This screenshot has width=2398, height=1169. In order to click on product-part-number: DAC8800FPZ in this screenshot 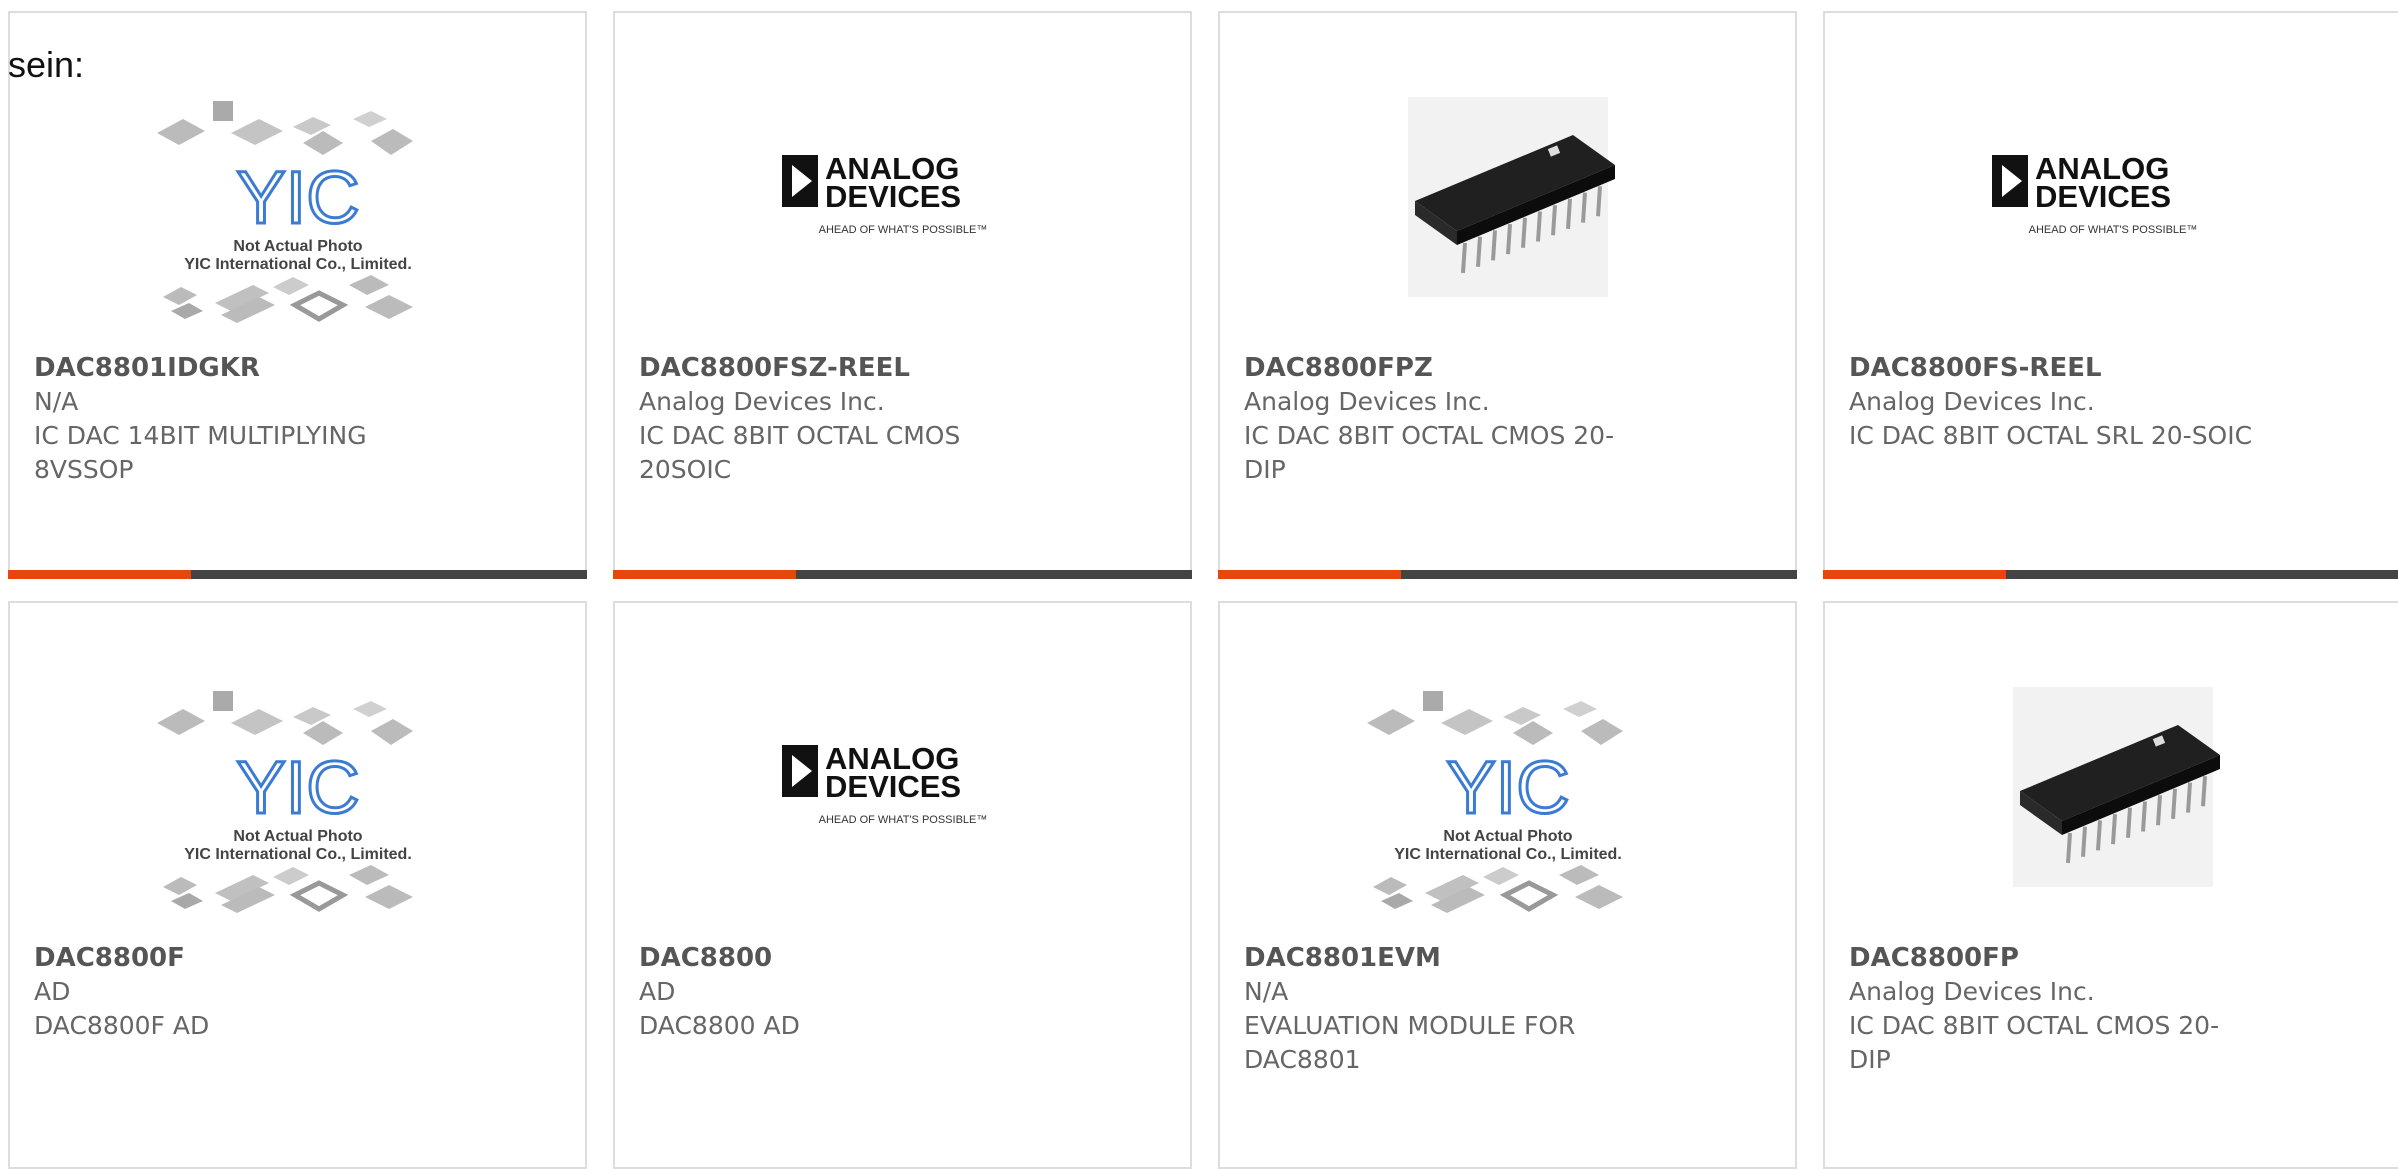, I will do `click(1454, 368)`.